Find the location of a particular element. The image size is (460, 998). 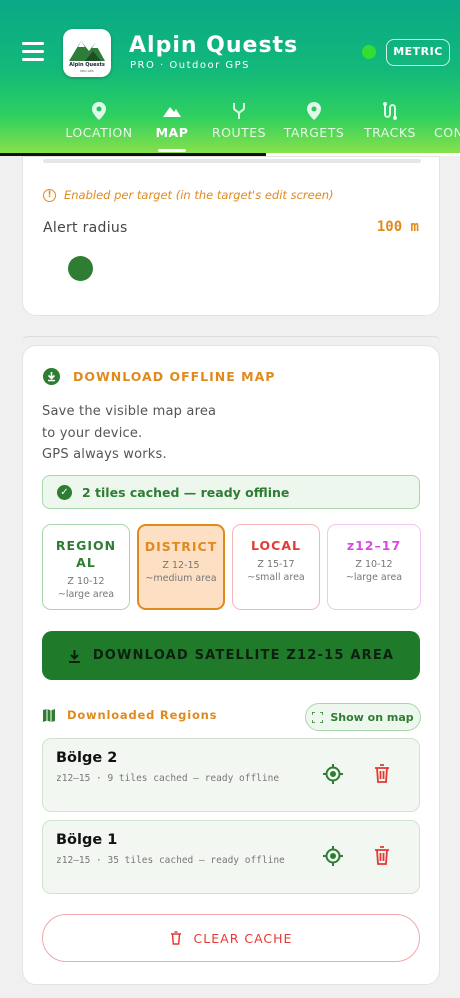

regions-title: Downloaded Regions is located at coordinates (142, 715).